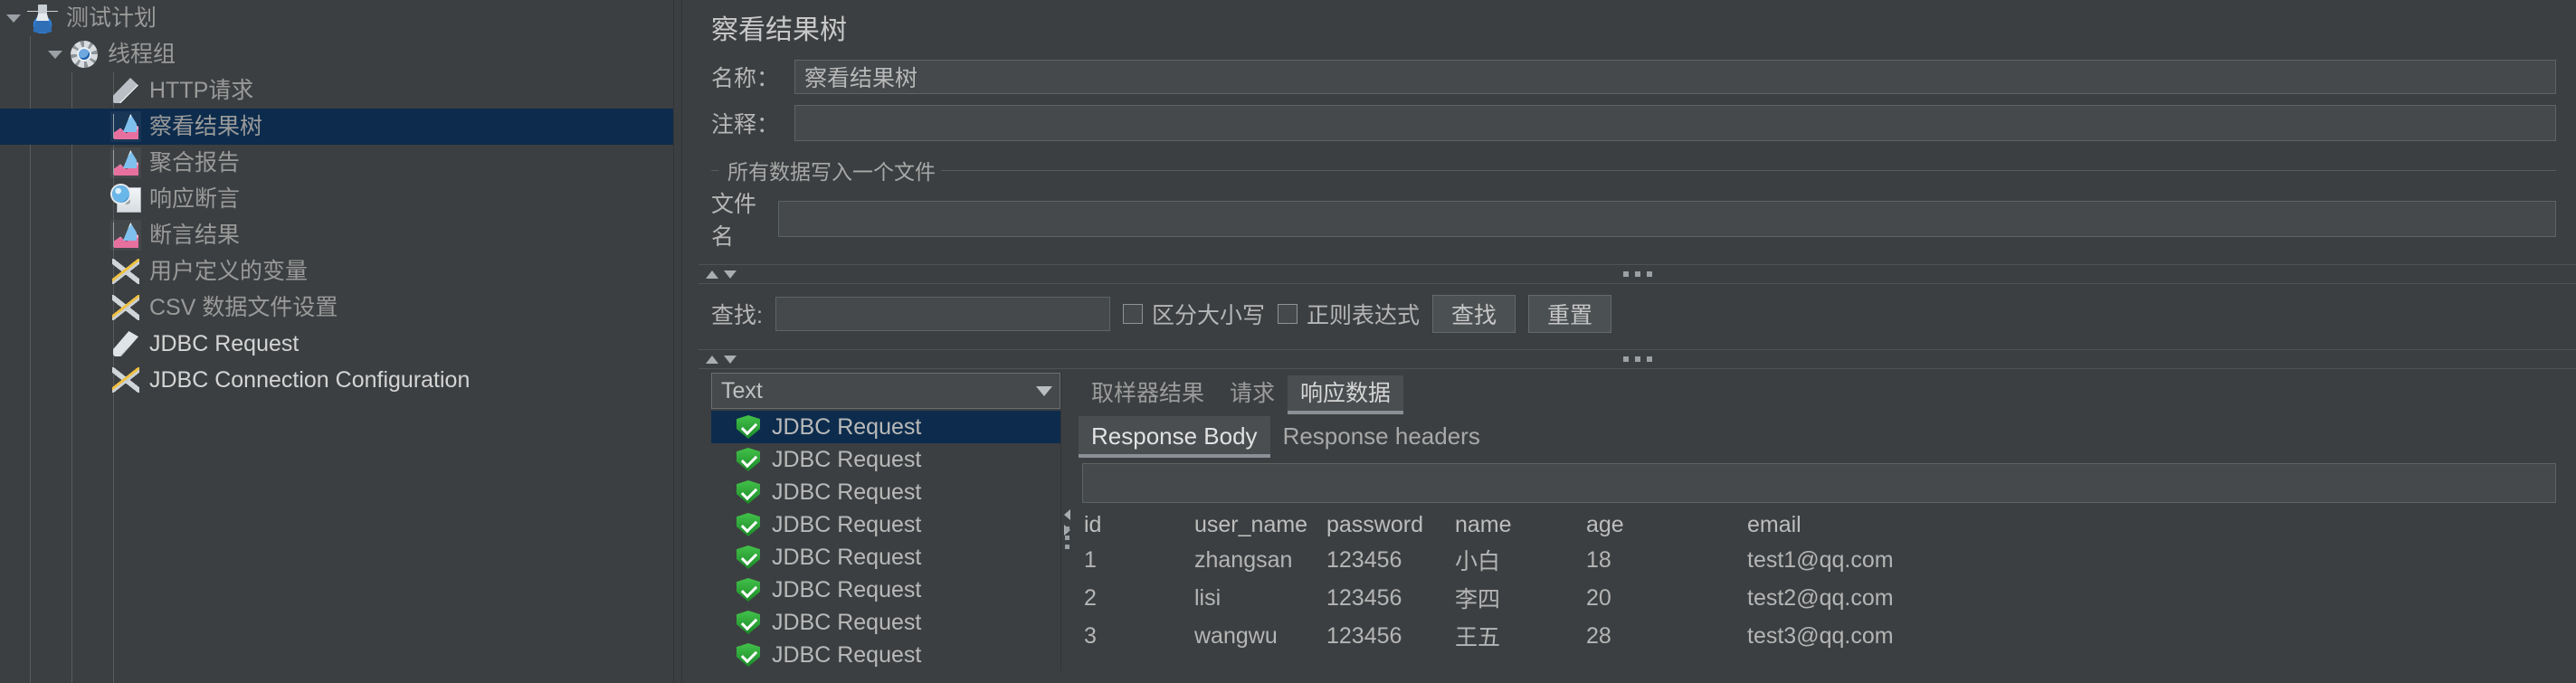 This screenshot has width=2576, height=683. I want to click on flask-icon, so click(42, 18).